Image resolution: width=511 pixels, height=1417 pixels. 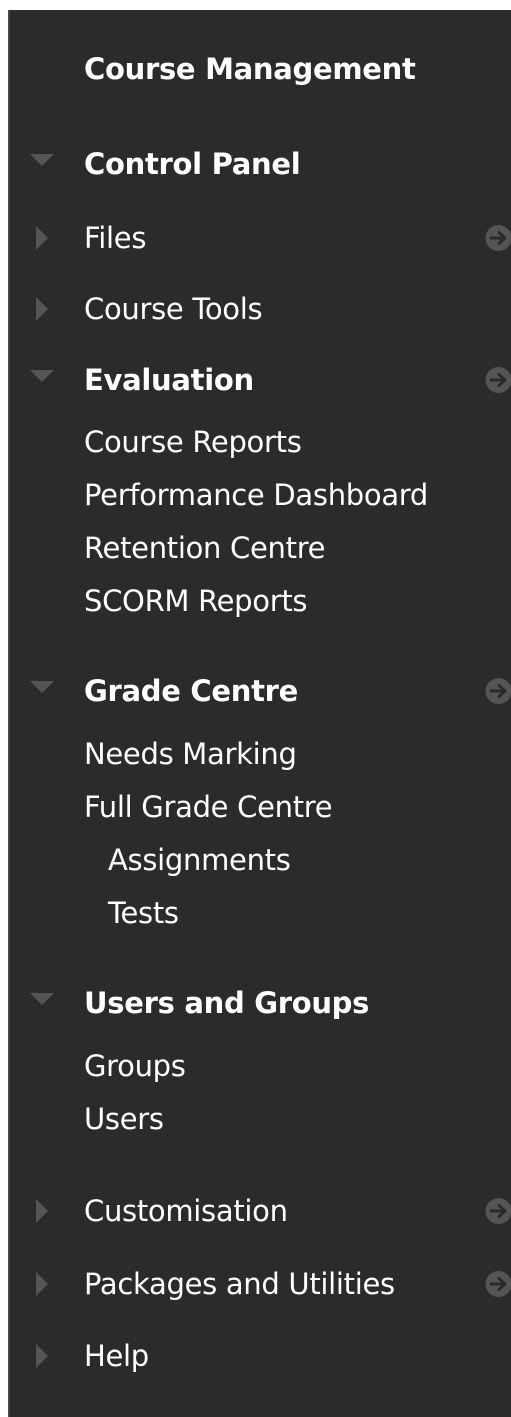 I want to click on menu-item-groups: Groups, so click(x=260, y=1066).